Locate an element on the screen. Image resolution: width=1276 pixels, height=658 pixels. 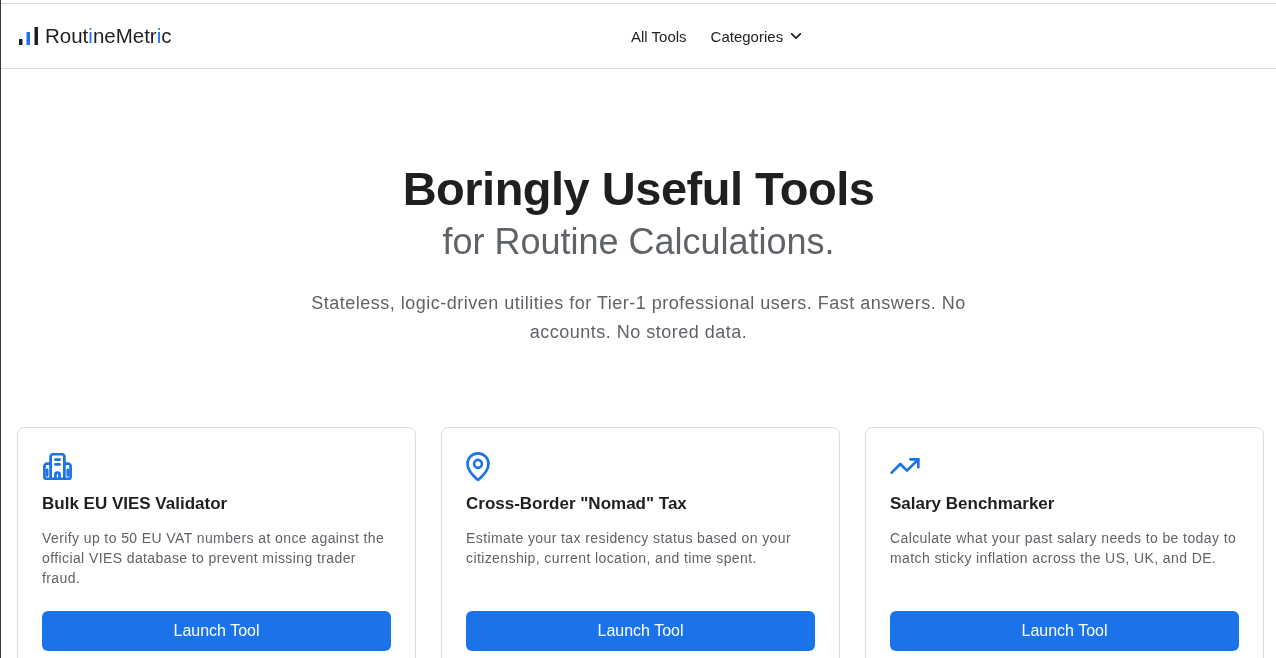
tool-title: Salary Benchmarker is located at coordinates (973, 504).